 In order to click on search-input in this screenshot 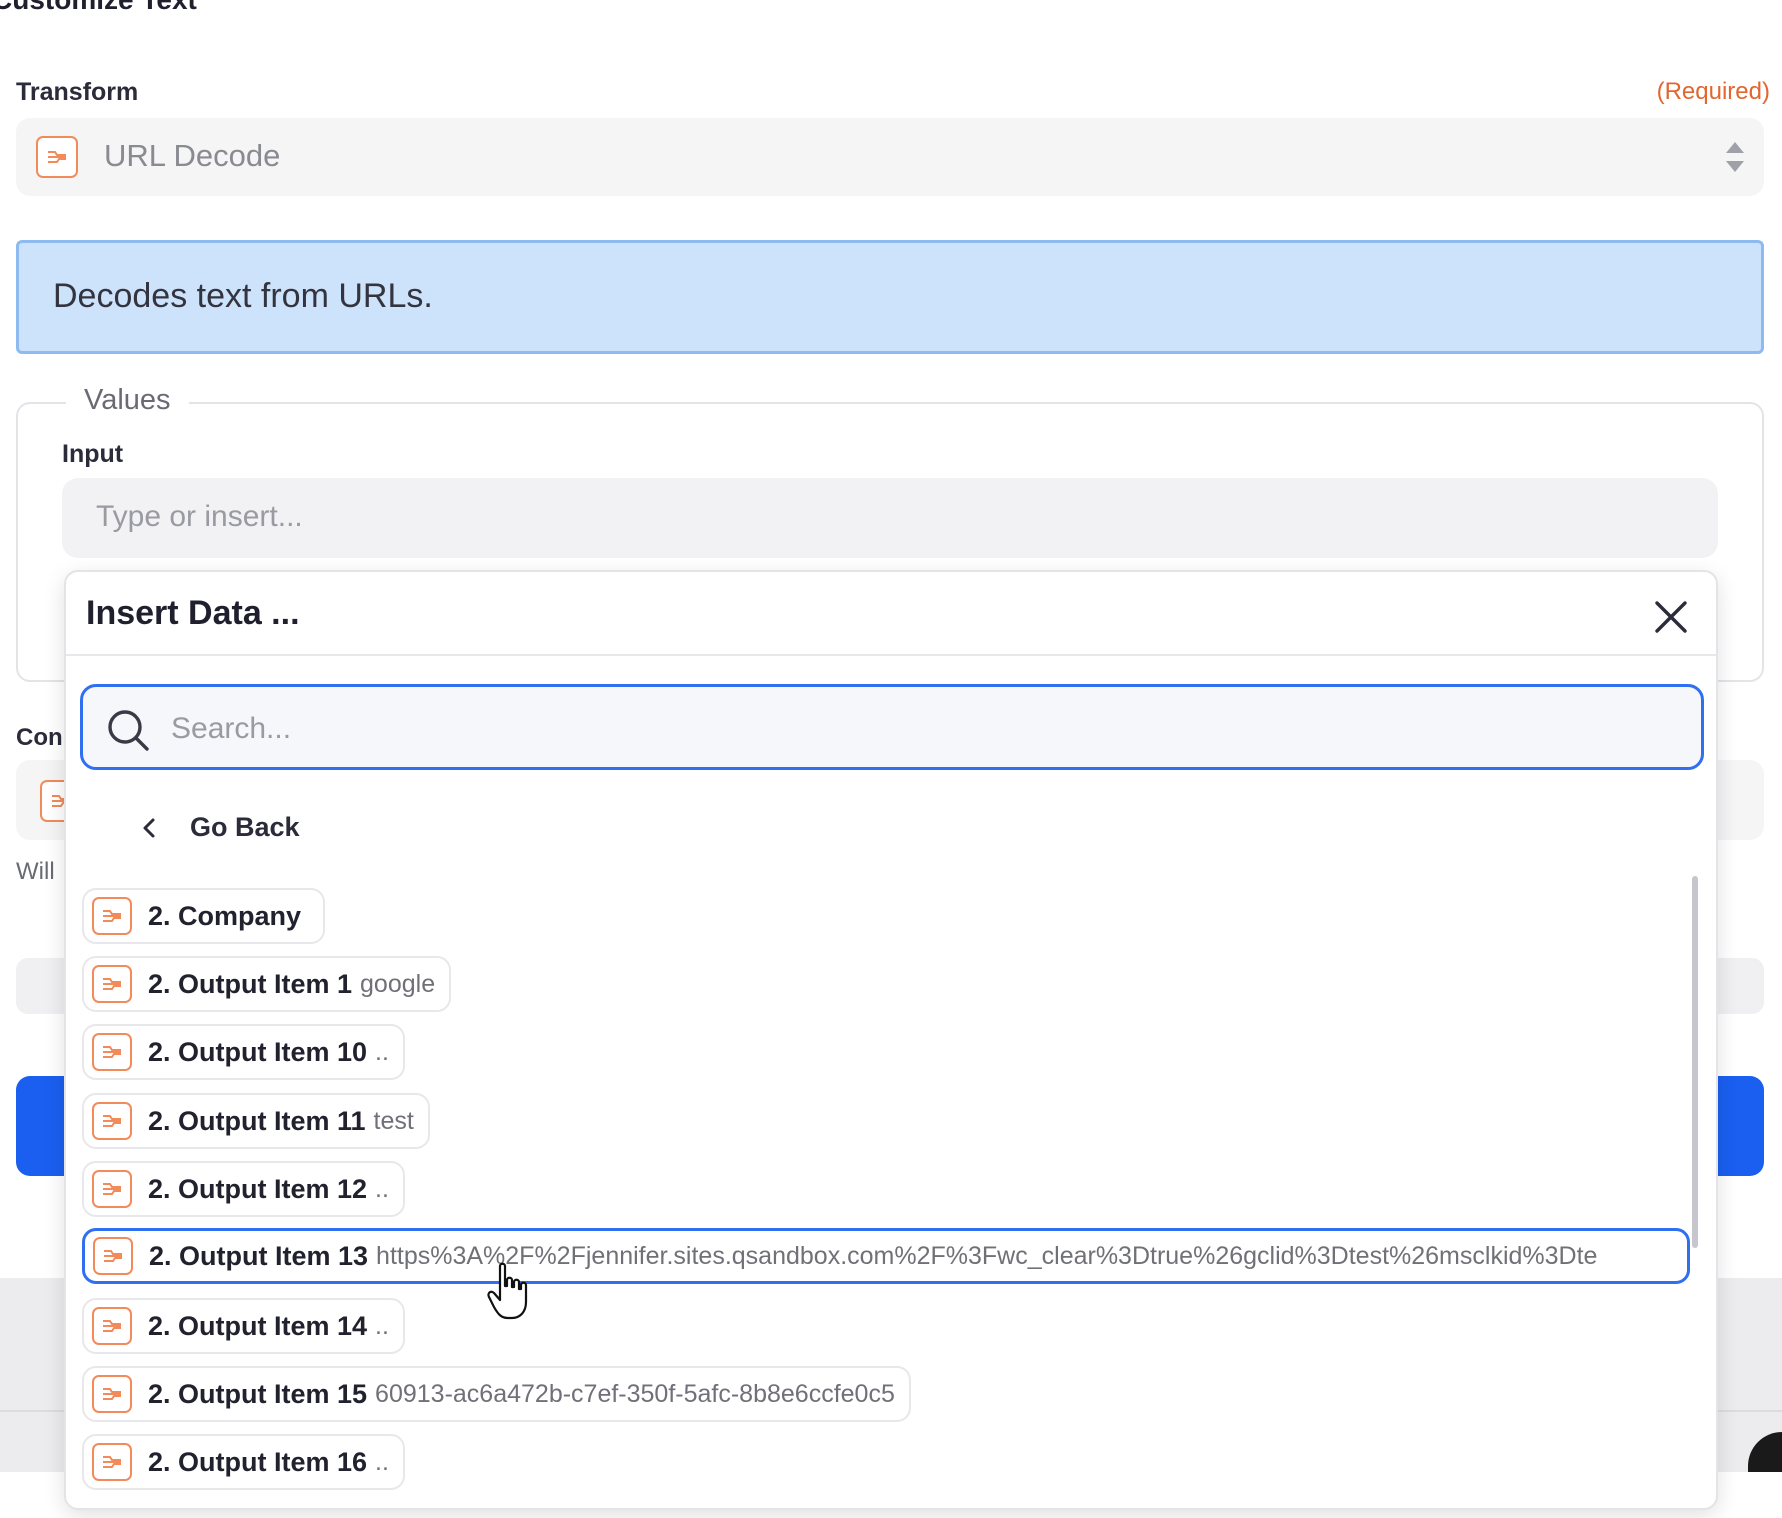, I will do `click(921, 729)`.